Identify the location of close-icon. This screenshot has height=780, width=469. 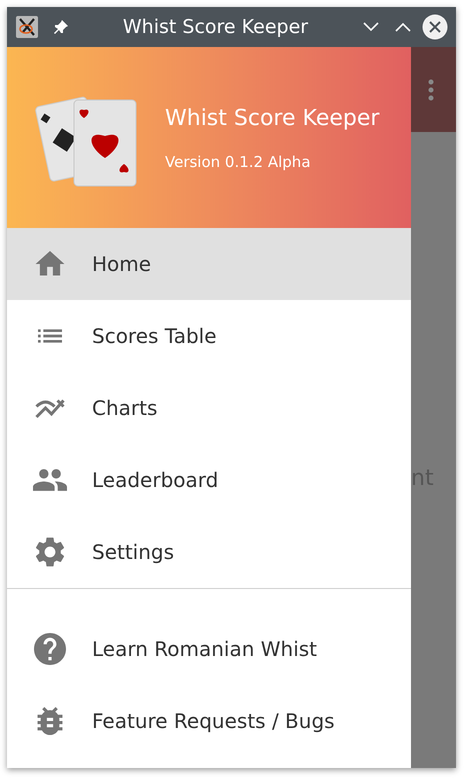
(435, 27).